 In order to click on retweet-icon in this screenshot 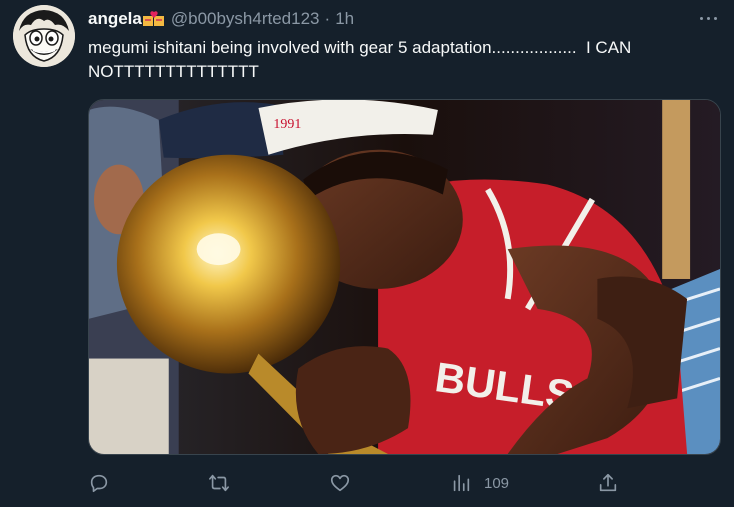, I will do `click(219, 483)`.